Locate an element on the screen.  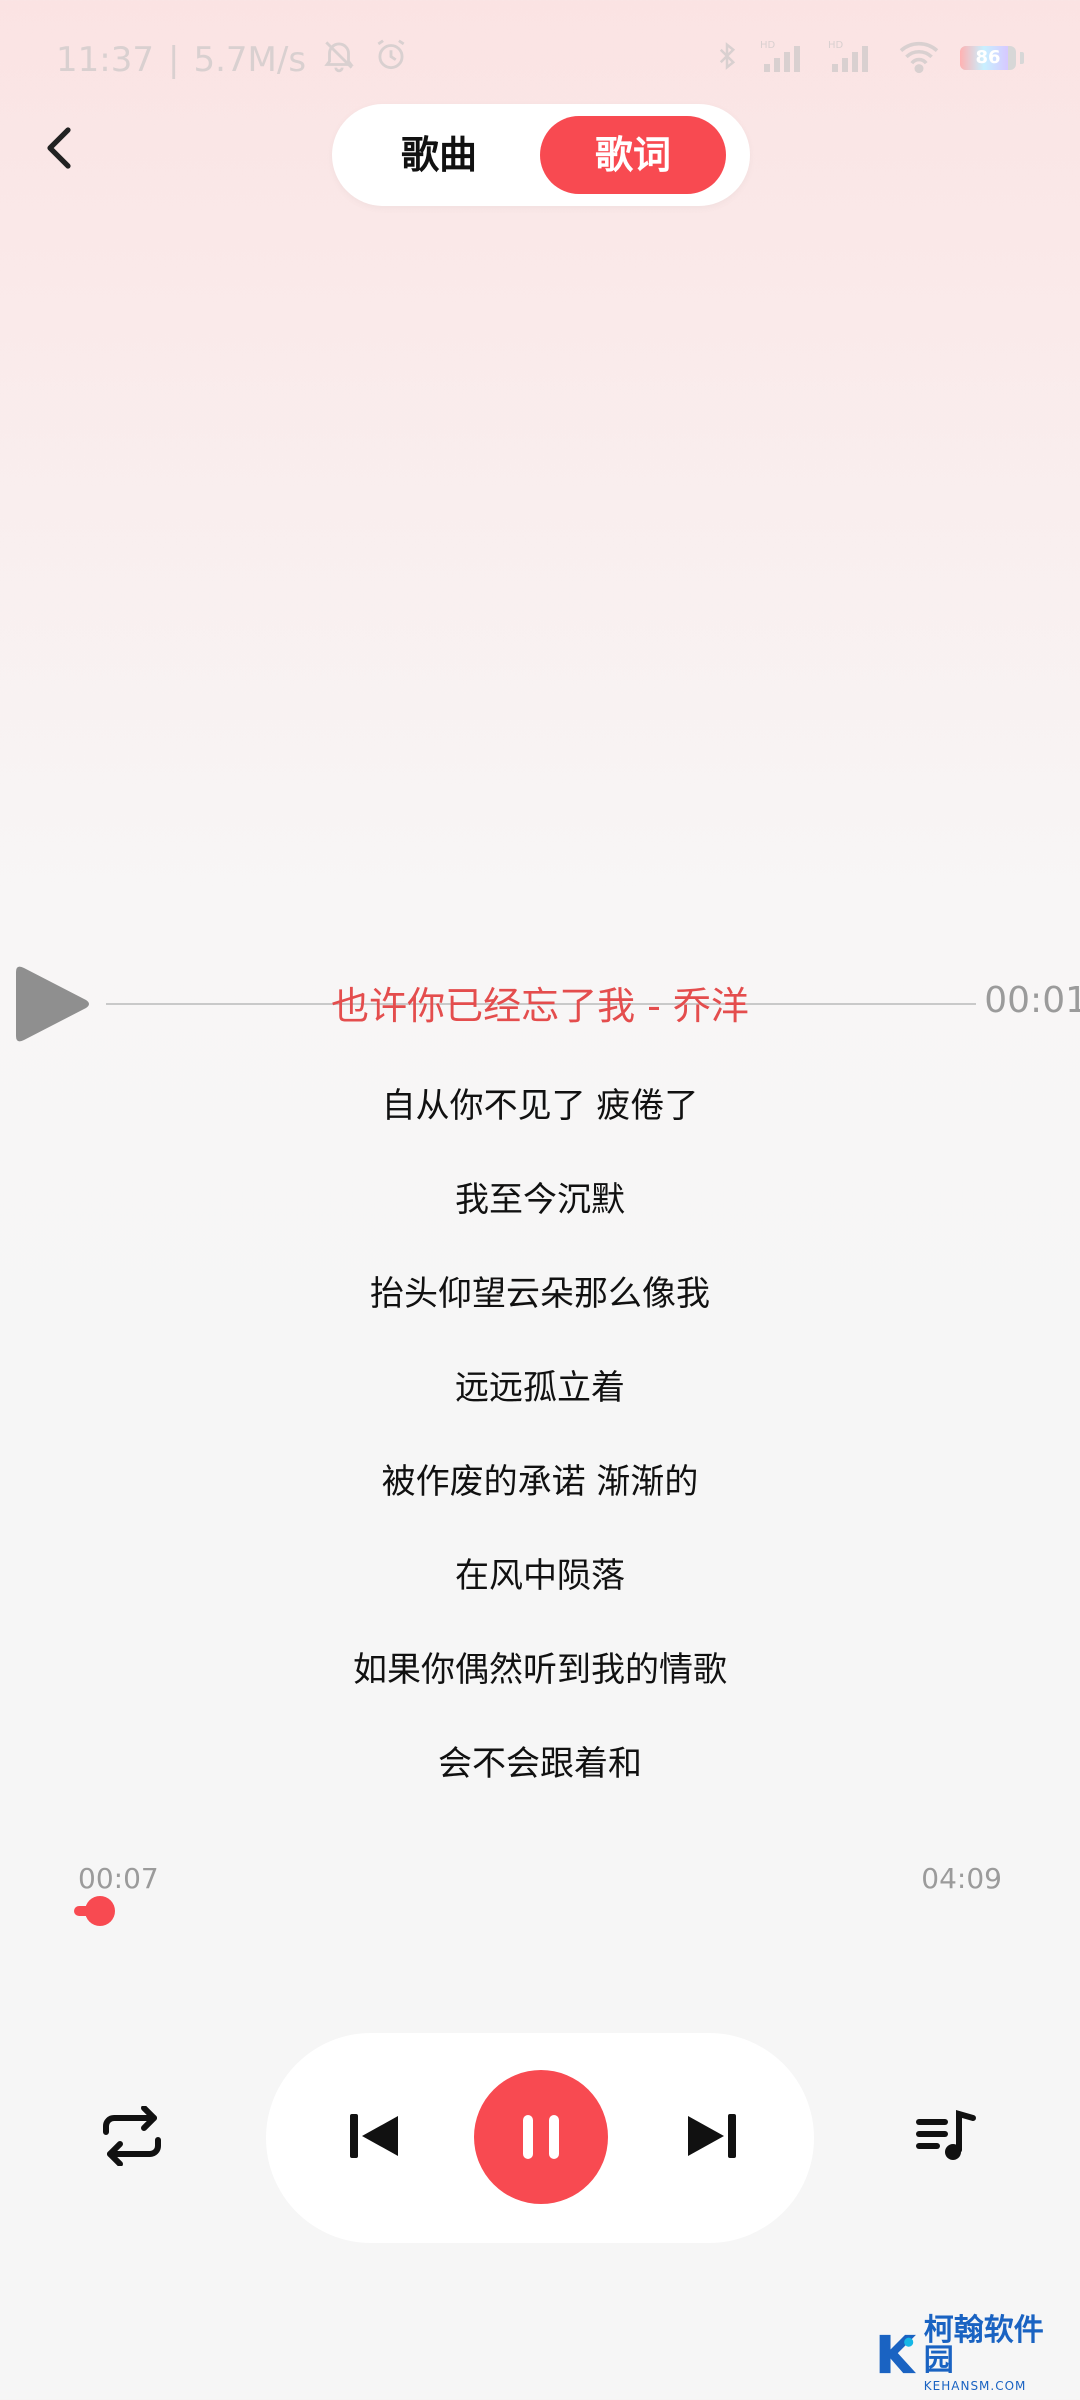
total-time: 04:09 is located at coordinates (961, 1878).